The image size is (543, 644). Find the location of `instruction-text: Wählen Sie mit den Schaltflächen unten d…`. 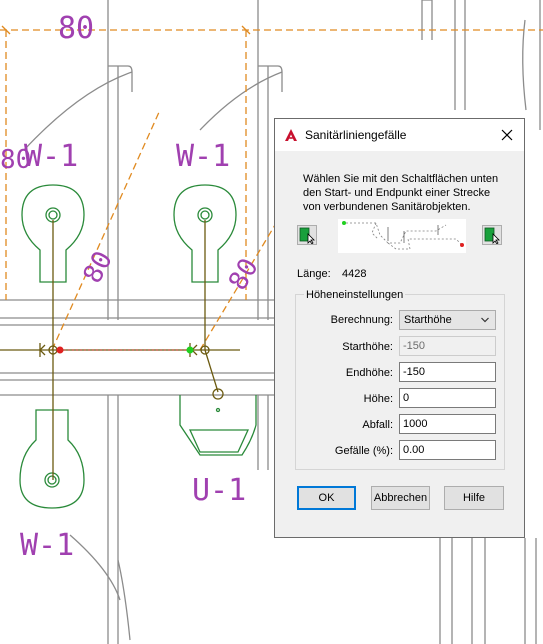

instruction-text: Wählen Sie mit den Schaltflächen unten d… is located at coordinates (401, 193).